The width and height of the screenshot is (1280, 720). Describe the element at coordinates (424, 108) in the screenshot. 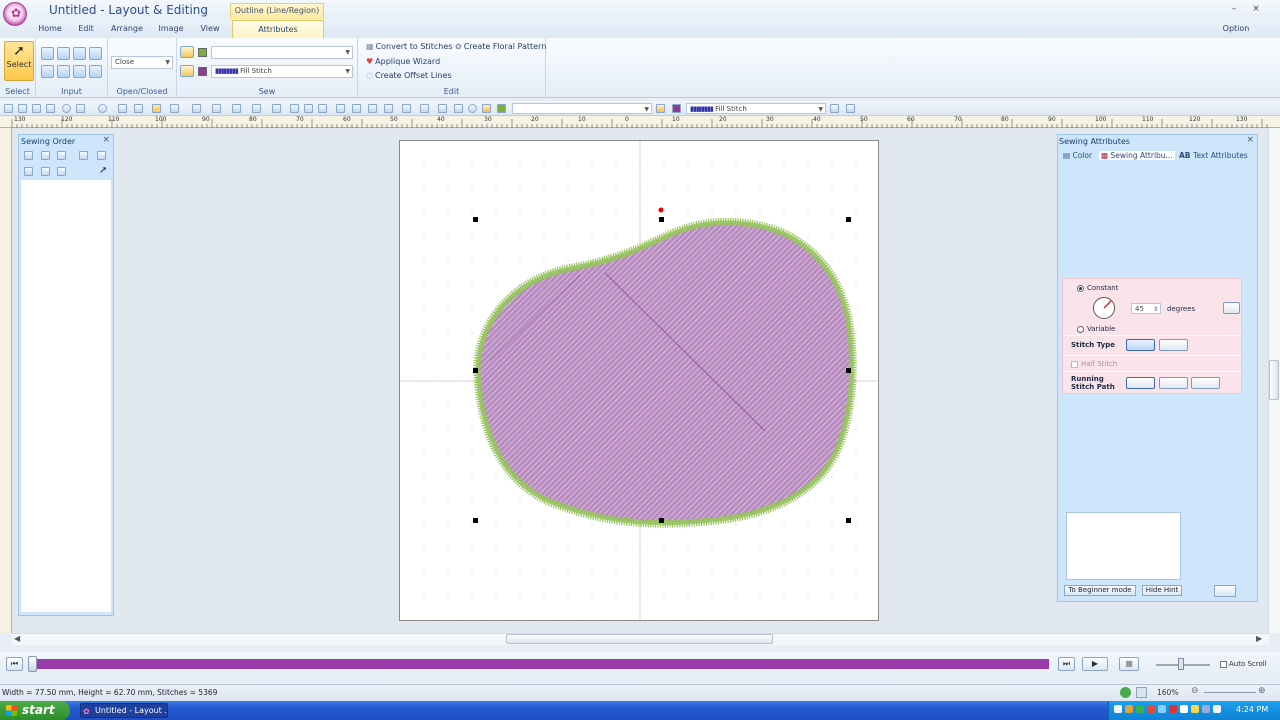

I see `distribute-icon` at that location.